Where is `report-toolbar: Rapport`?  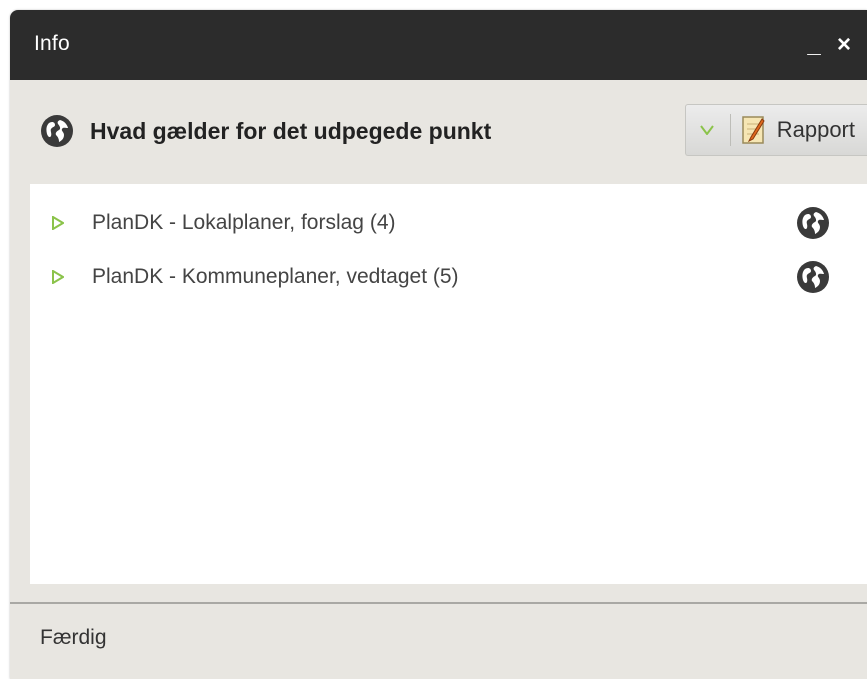
report-toolbar: Rapport is located at coordinates (775, 130).